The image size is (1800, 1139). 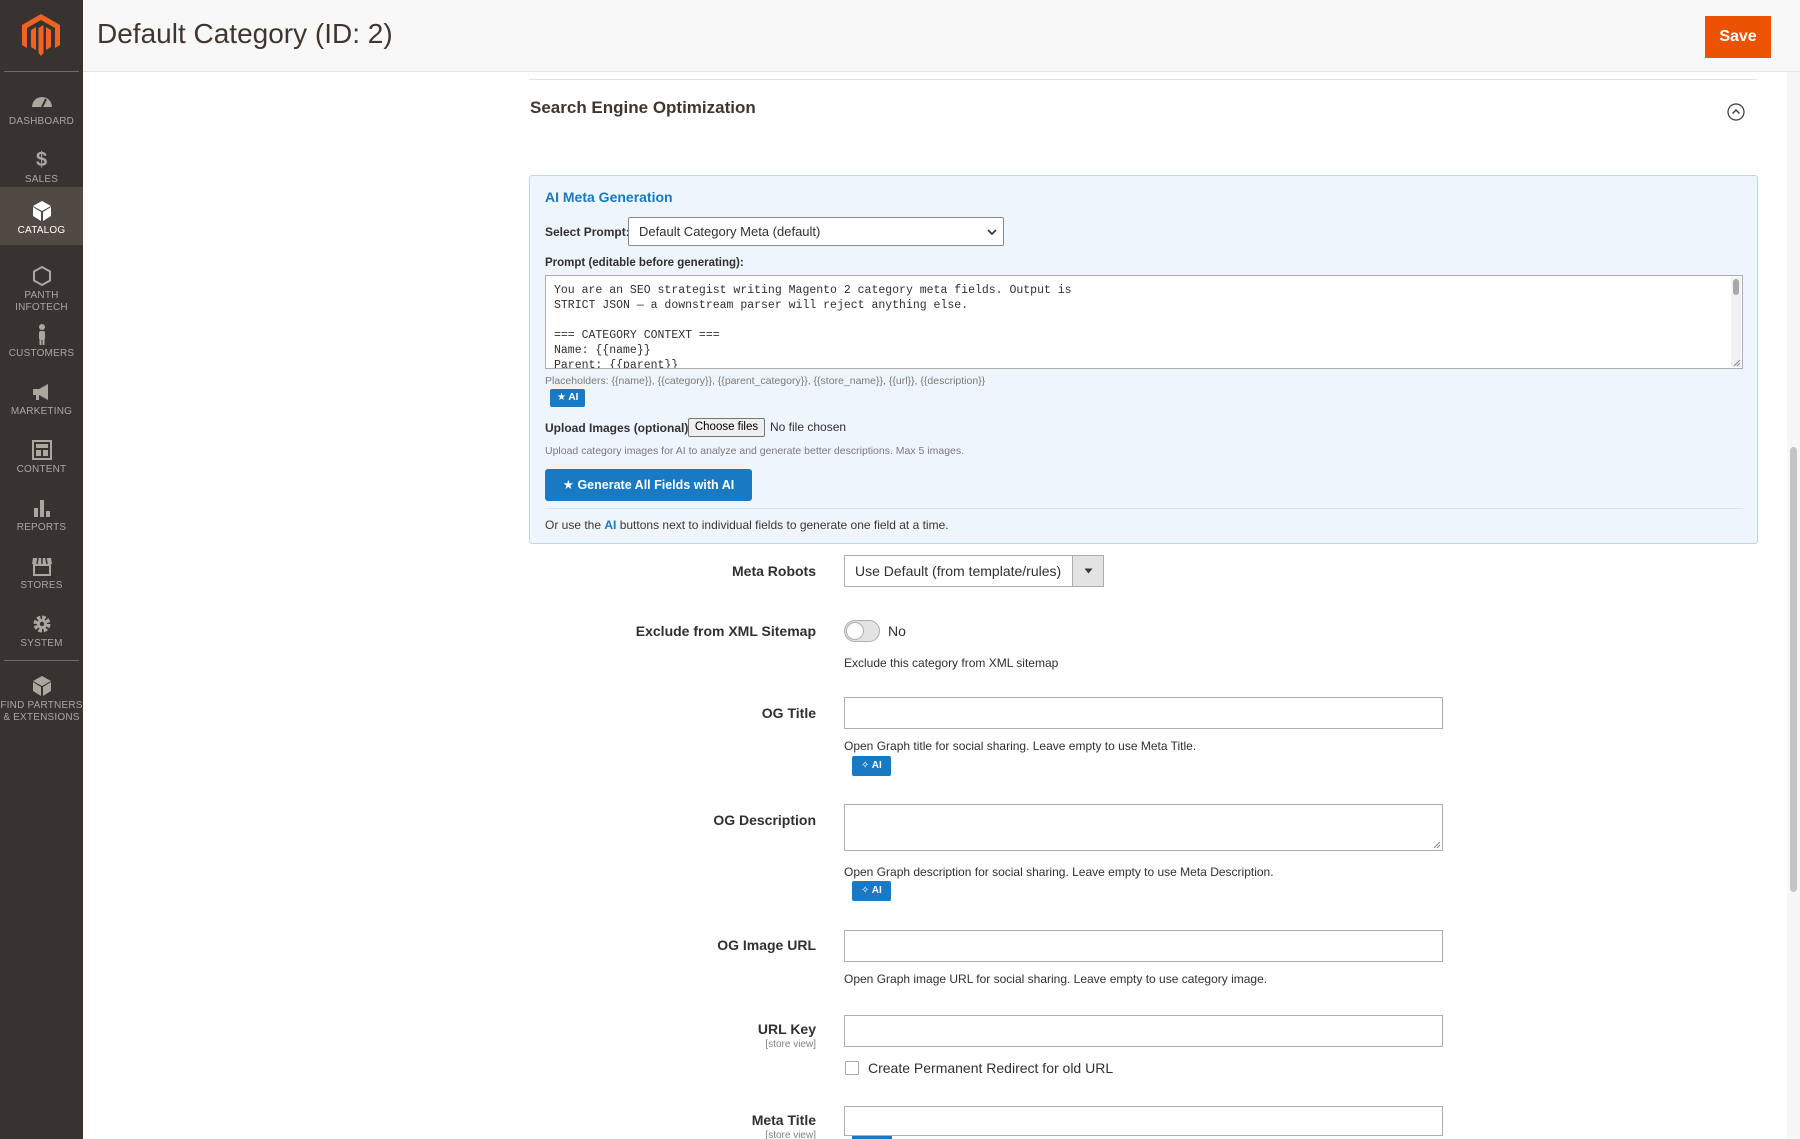 I want to click on og-description-label: OG Description, so click(x=764, y=820).